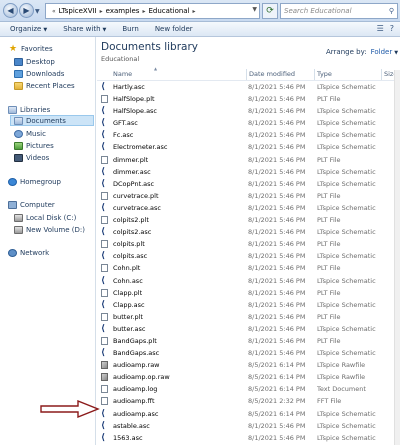 The width and height of the screenshot is (400, 445). What do you see at coordinates (123, 11) in the screenshot?
I see `breadcrumb-examples: examples` at bounding box center [123, 11].